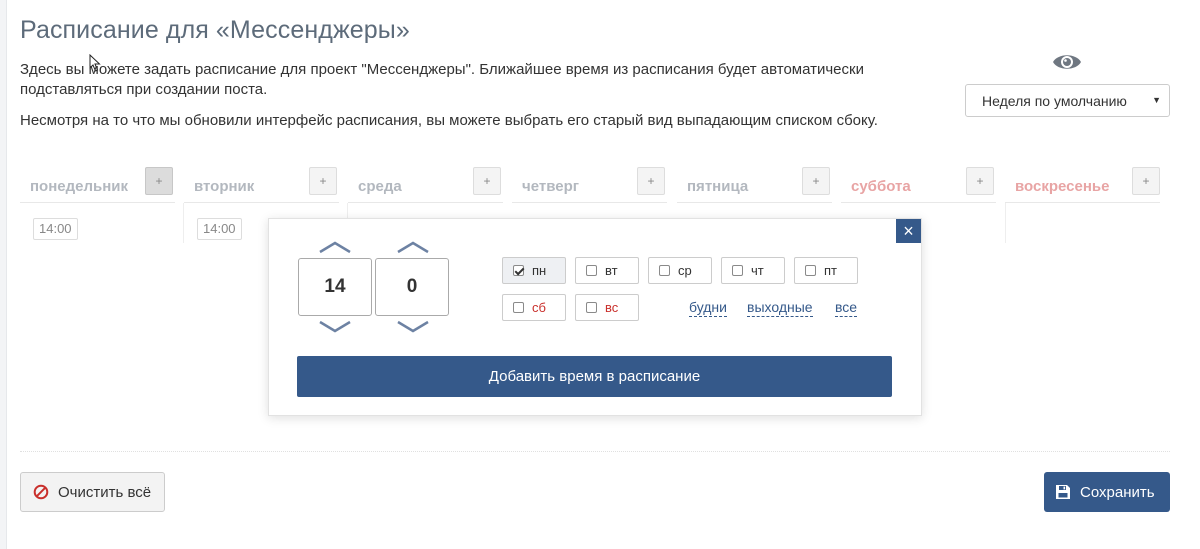 This screenshot has width=1200, height=549. I want to click on hour-up-chevron-icon, so click(335, 247).